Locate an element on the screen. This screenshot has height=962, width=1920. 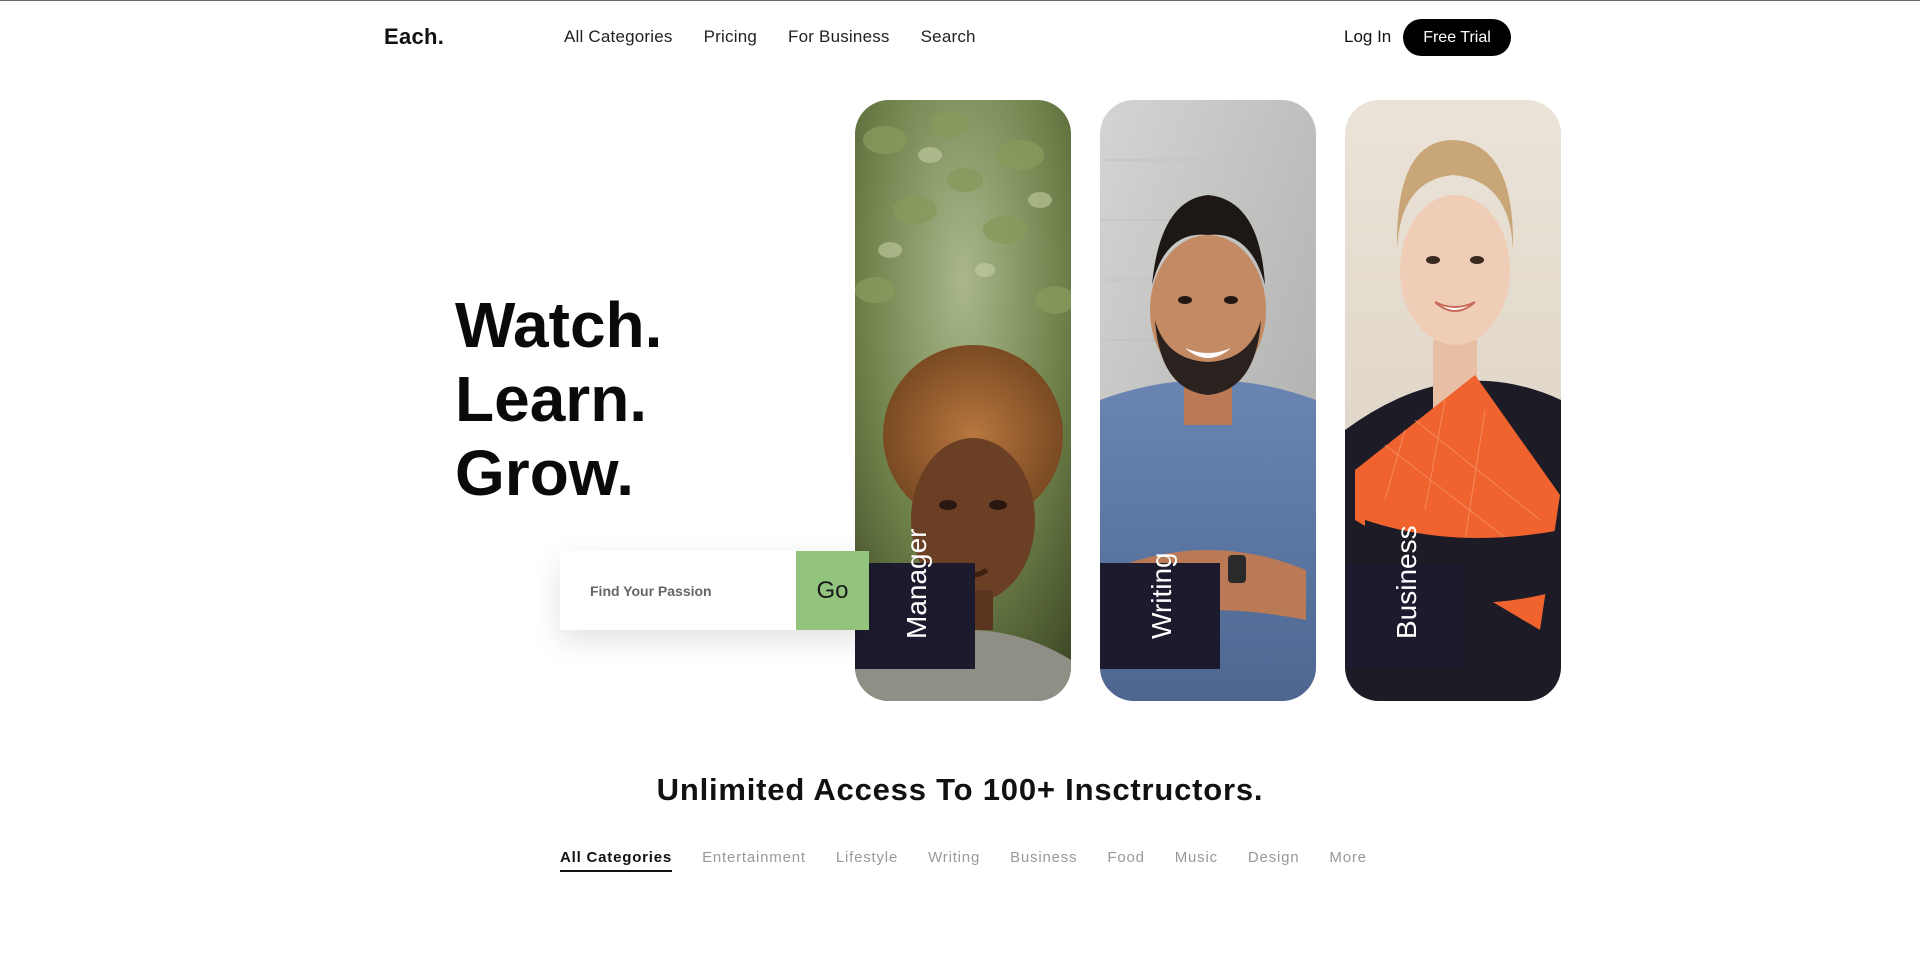
headline-line-grow: Grow. is located at coordinates (544, 473).